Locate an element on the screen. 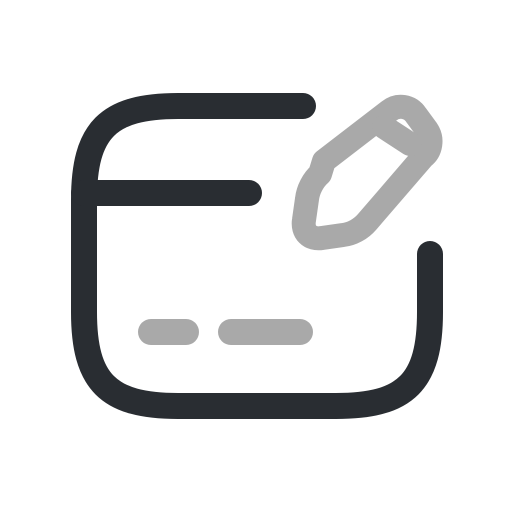 Image resolution: width=512 pixels, height=512 pixels. pencil-icon is located at coordinates (367, 172).